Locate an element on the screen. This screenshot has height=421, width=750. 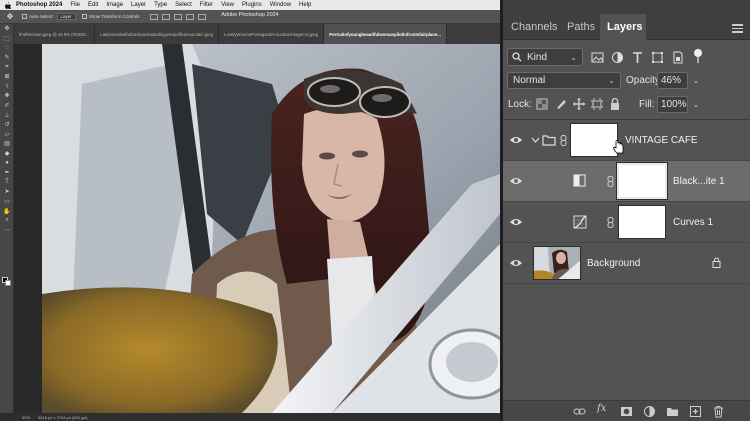
fill-slider-toggle-icon: ⌄ is located at coordinates (696, 104).